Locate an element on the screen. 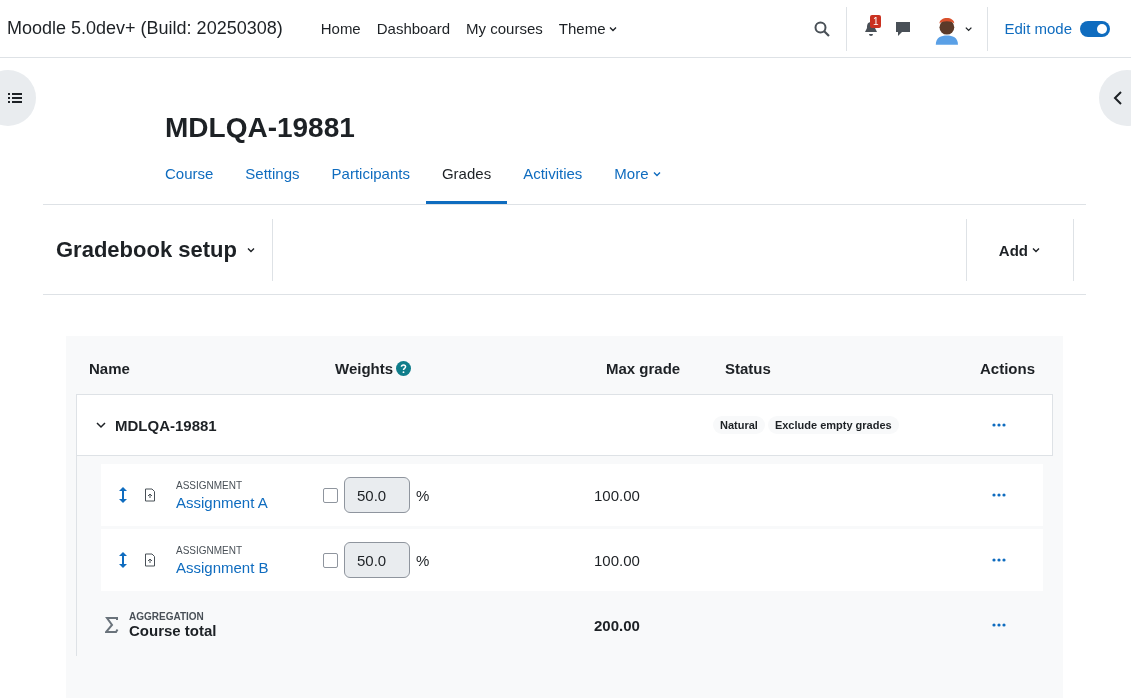 The image size is (1131, 698). nav-tab: Settings is located at coordinates (272, 174).